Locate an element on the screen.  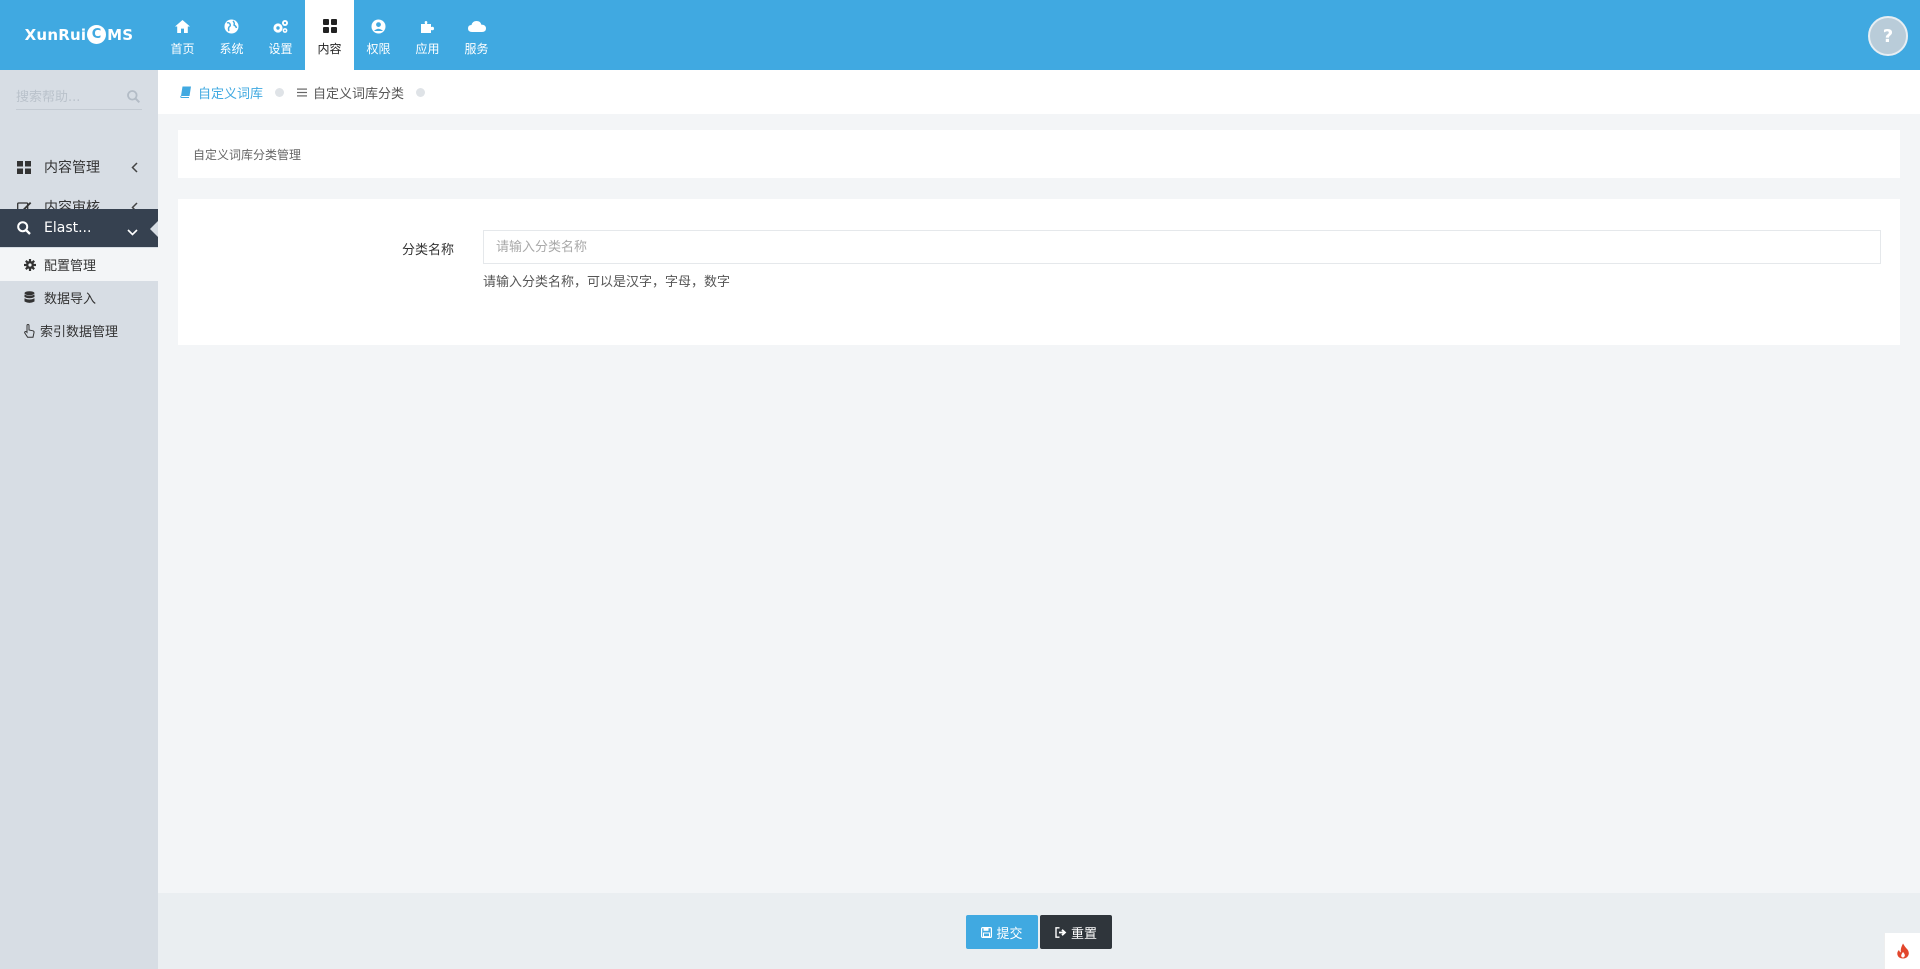
nav-item-system: 系统 is located at coordinates (231, 35).